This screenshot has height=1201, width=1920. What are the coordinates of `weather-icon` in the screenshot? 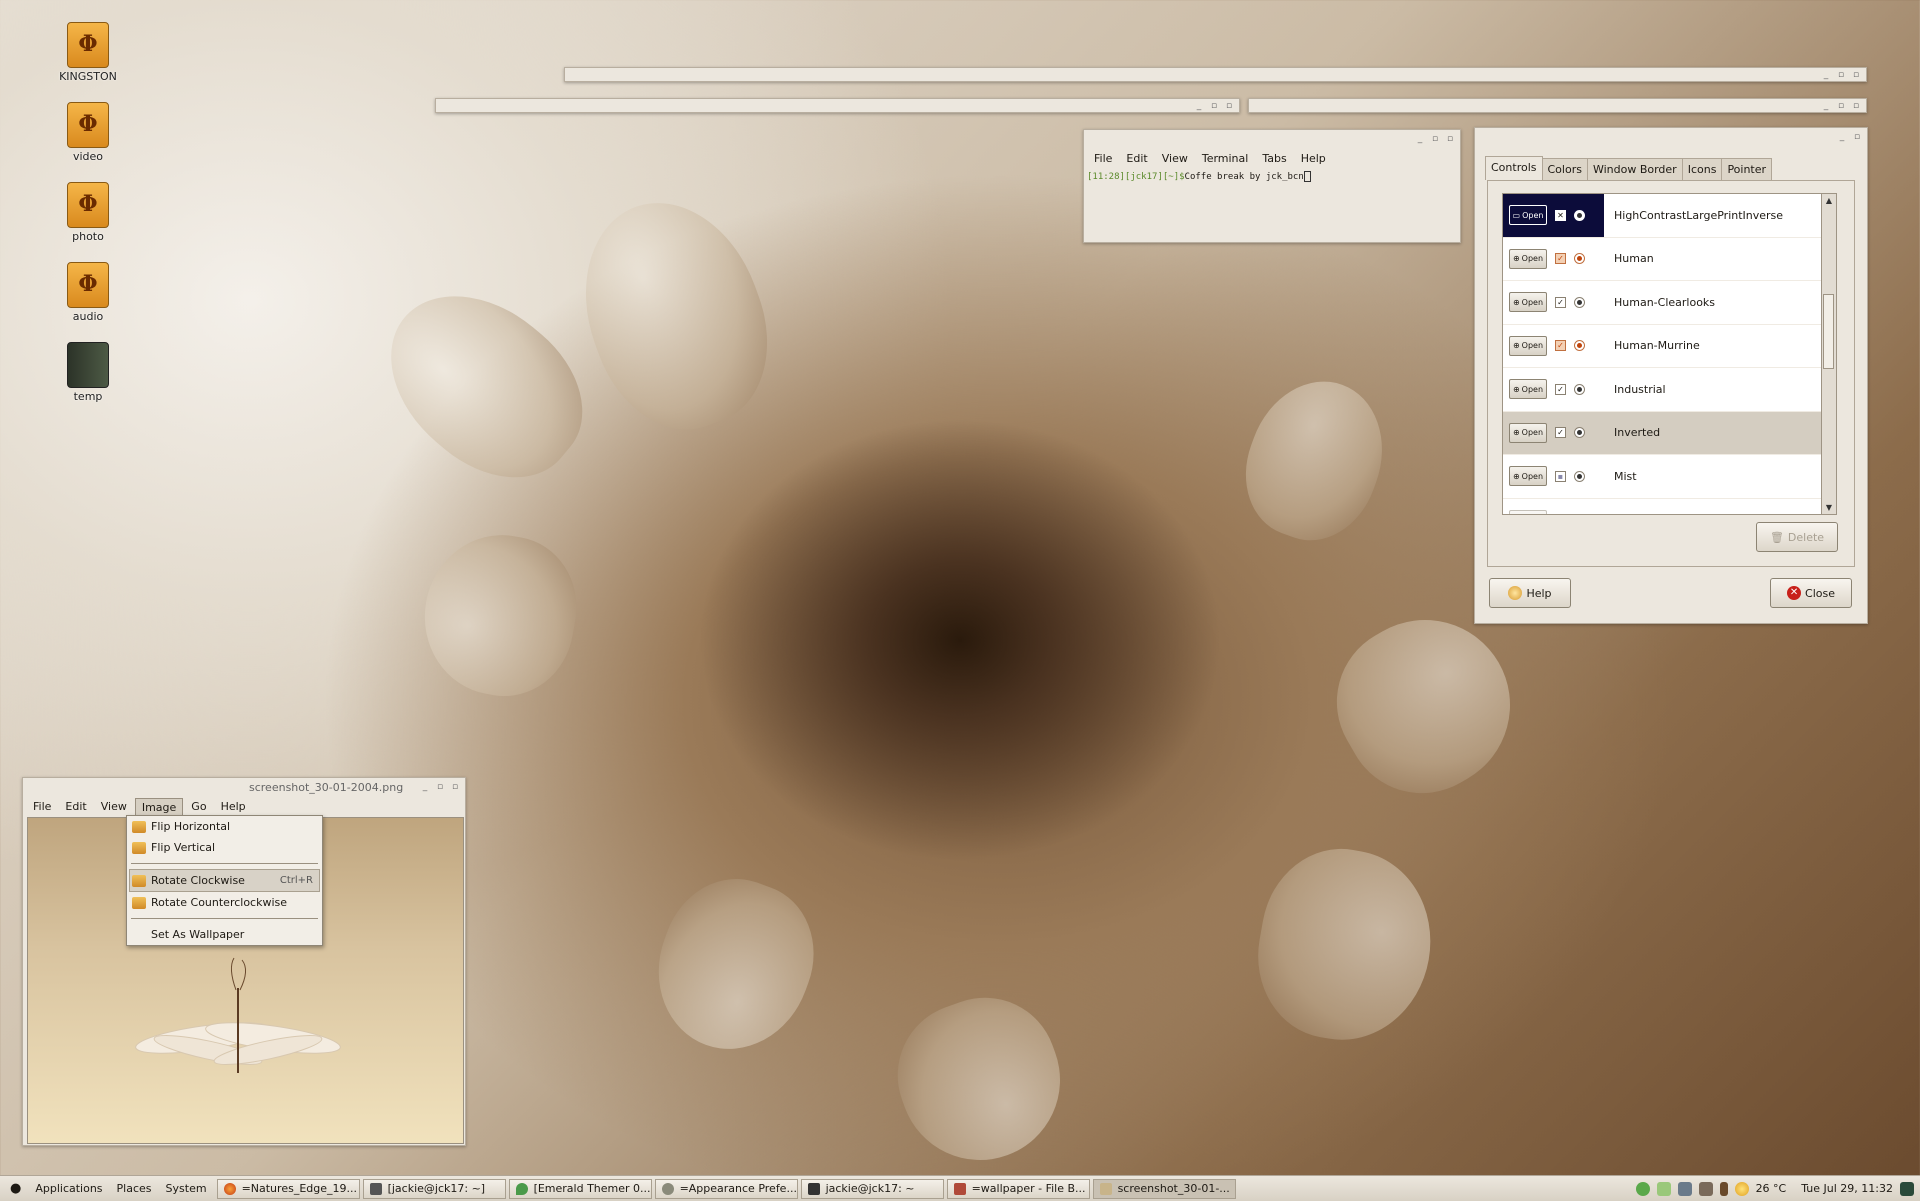 It's located at (1741, 1188).